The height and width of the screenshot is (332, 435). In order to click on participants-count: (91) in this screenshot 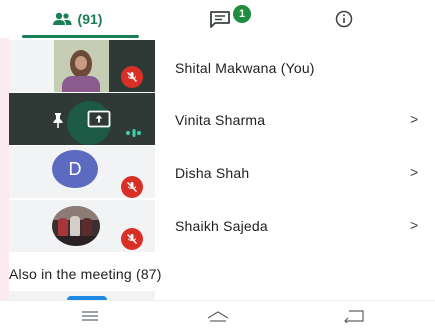, I will do `click(90, 19)`.